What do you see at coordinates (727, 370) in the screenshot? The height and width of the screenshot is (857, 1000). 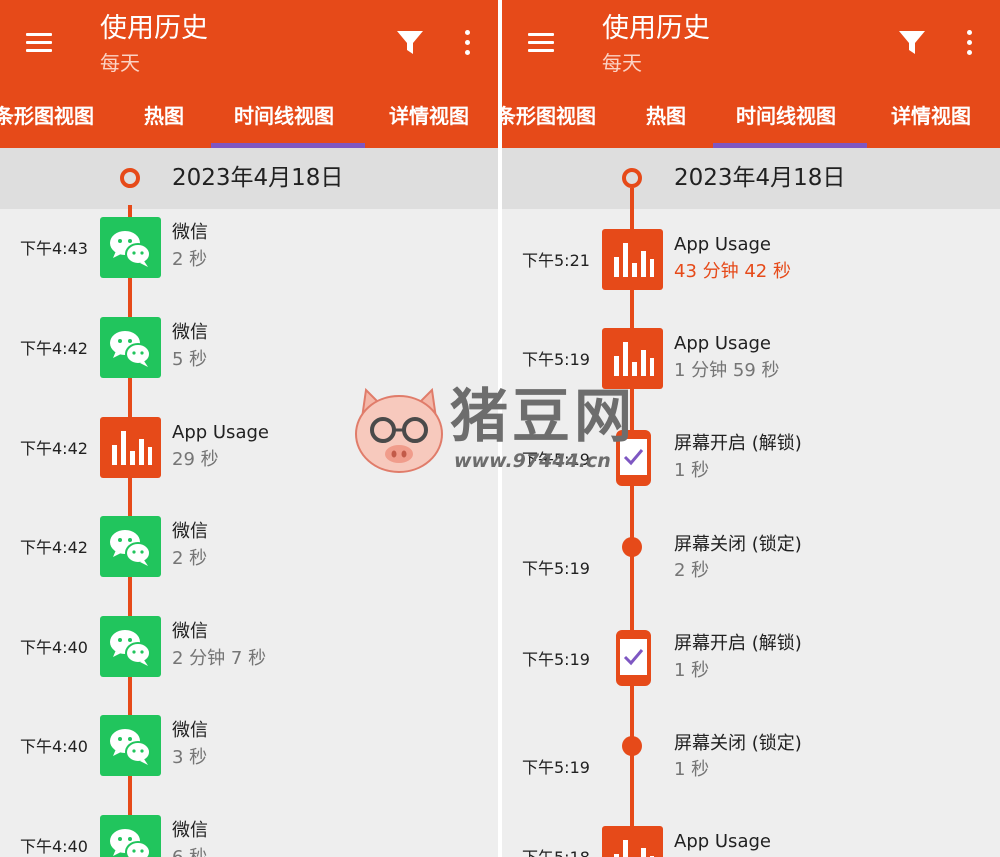 I see `entry-duration: 1 分钟 59 秒` at bounding box center [727, 370].